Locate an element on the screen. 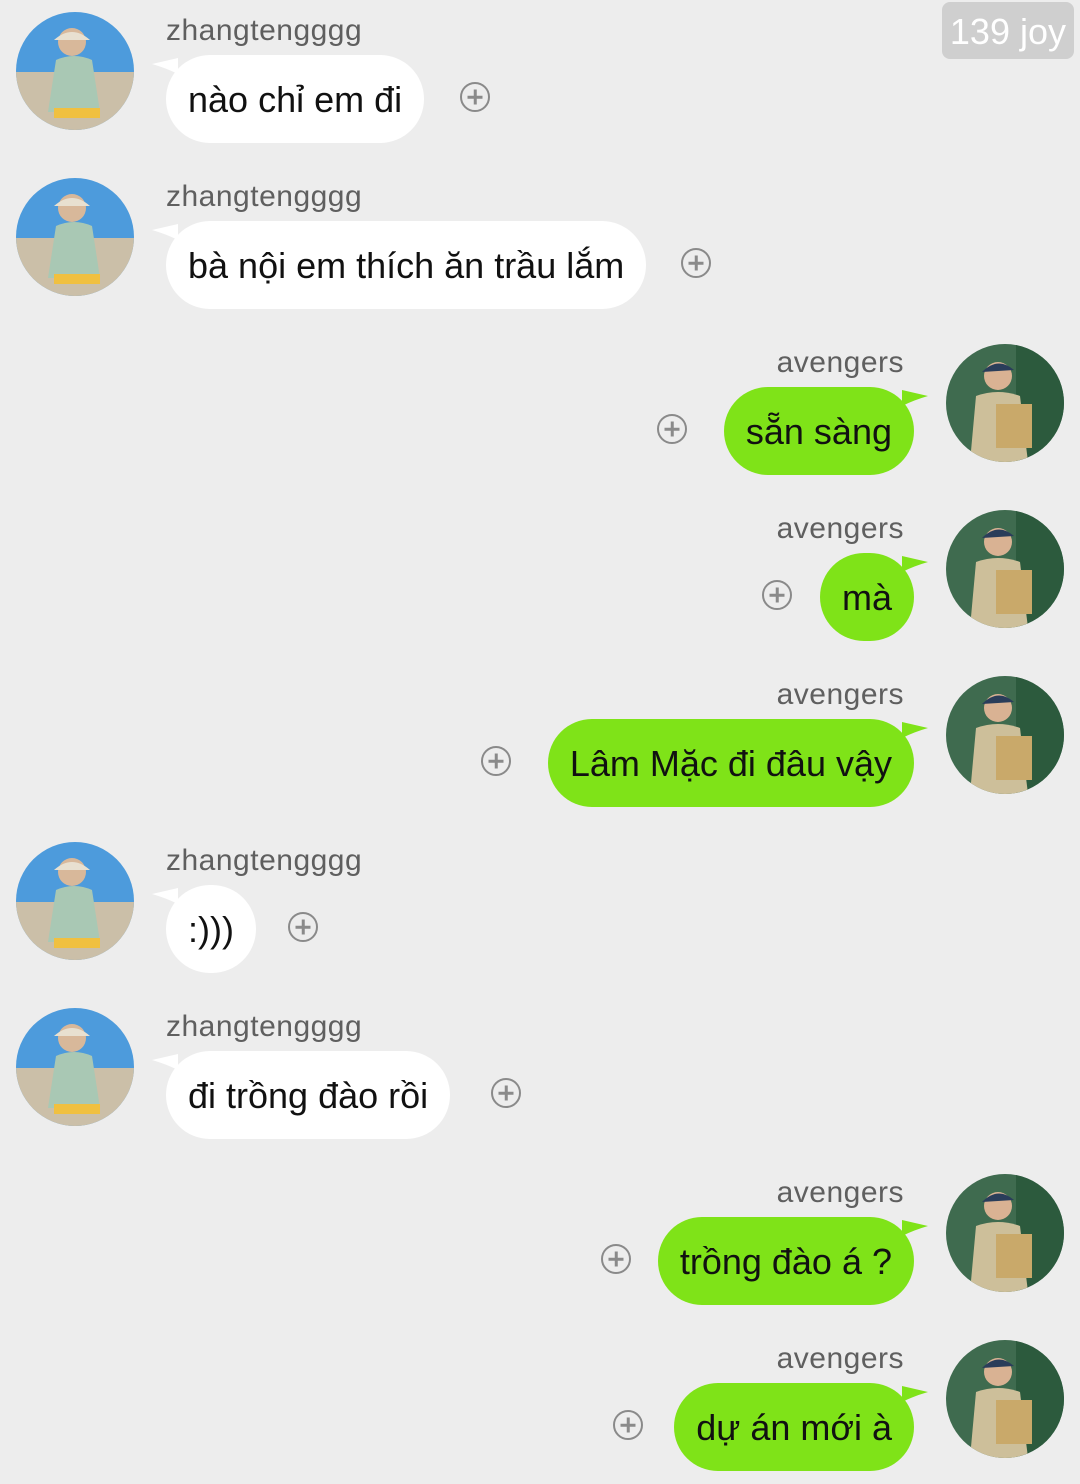 The height and width of the screenshot is (1484, 1080). message-row: zhangtengggg bà nội em thích ăn trầu lắm is located at coordinates (540, 241).